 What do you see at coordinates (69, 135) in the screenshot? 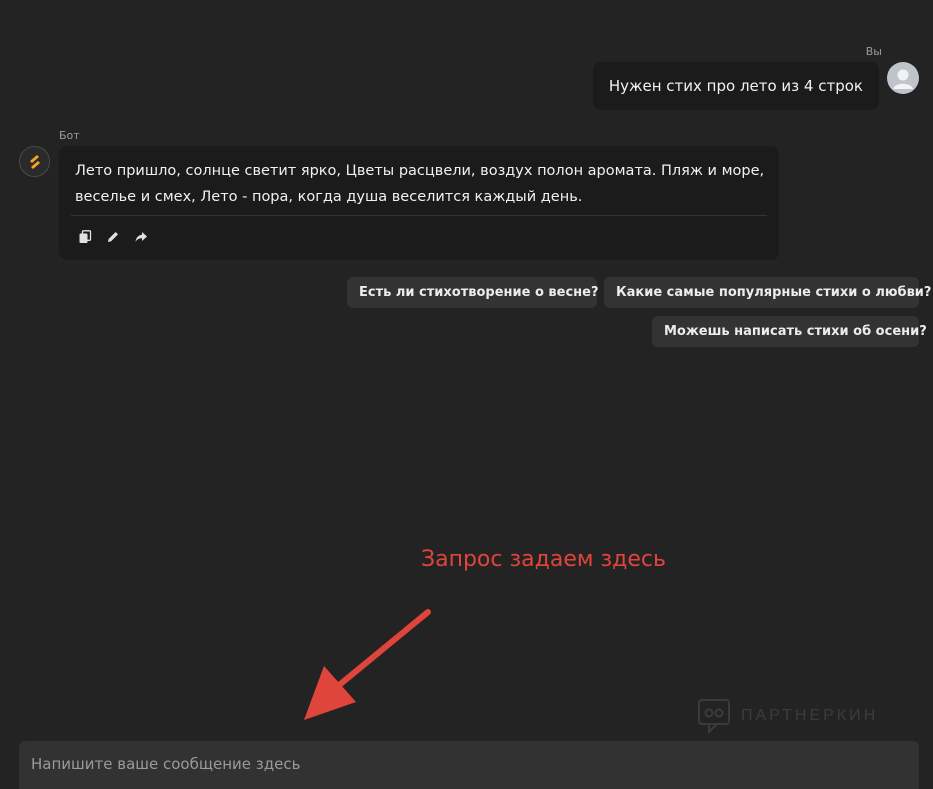
I see `bot-name-label: Бот` at bounding box center [69, 135].